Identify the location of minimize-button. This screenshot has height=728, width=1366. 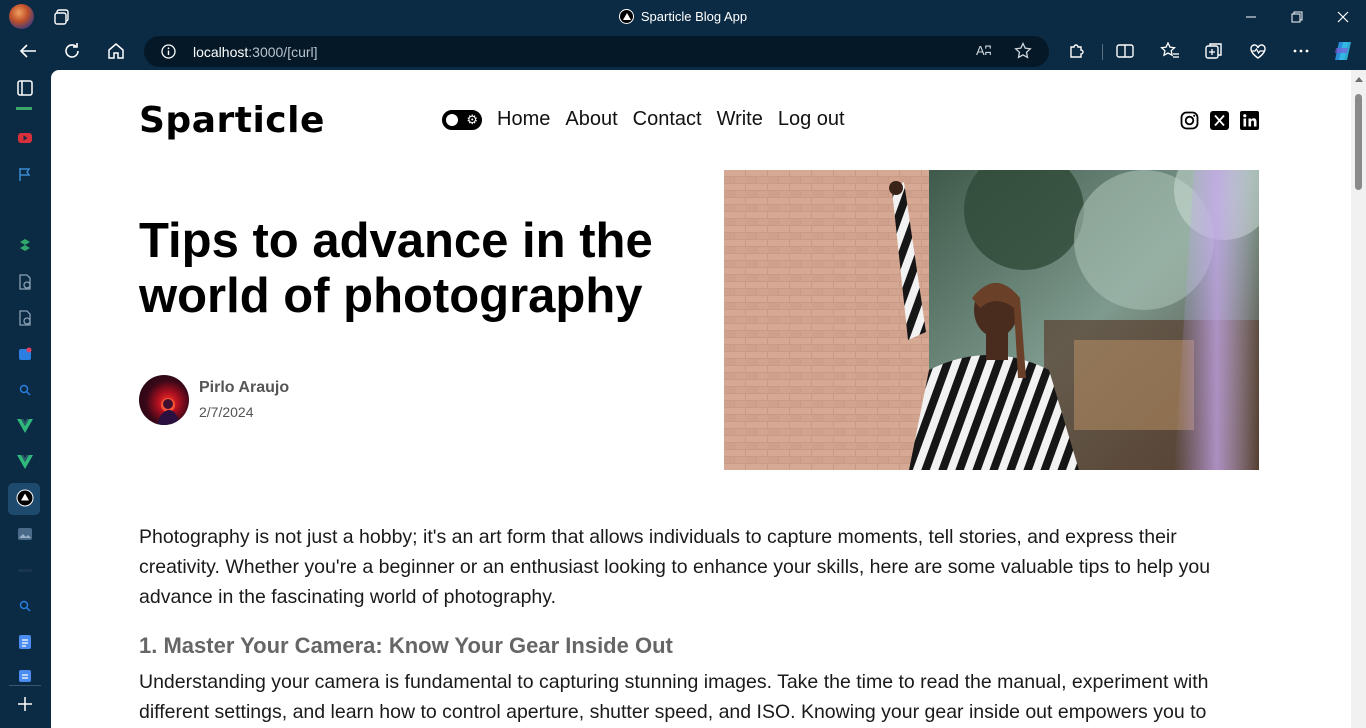
(1251, 16).